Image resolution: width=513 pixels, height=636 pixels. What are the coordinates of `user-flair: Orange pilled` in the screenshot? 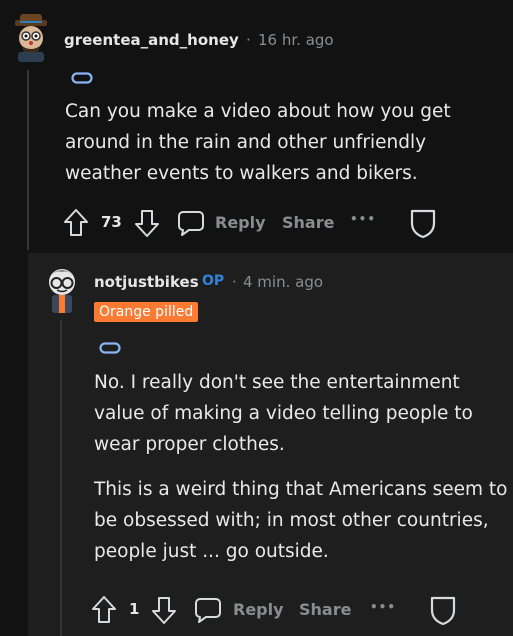 It's located at (146, 312).